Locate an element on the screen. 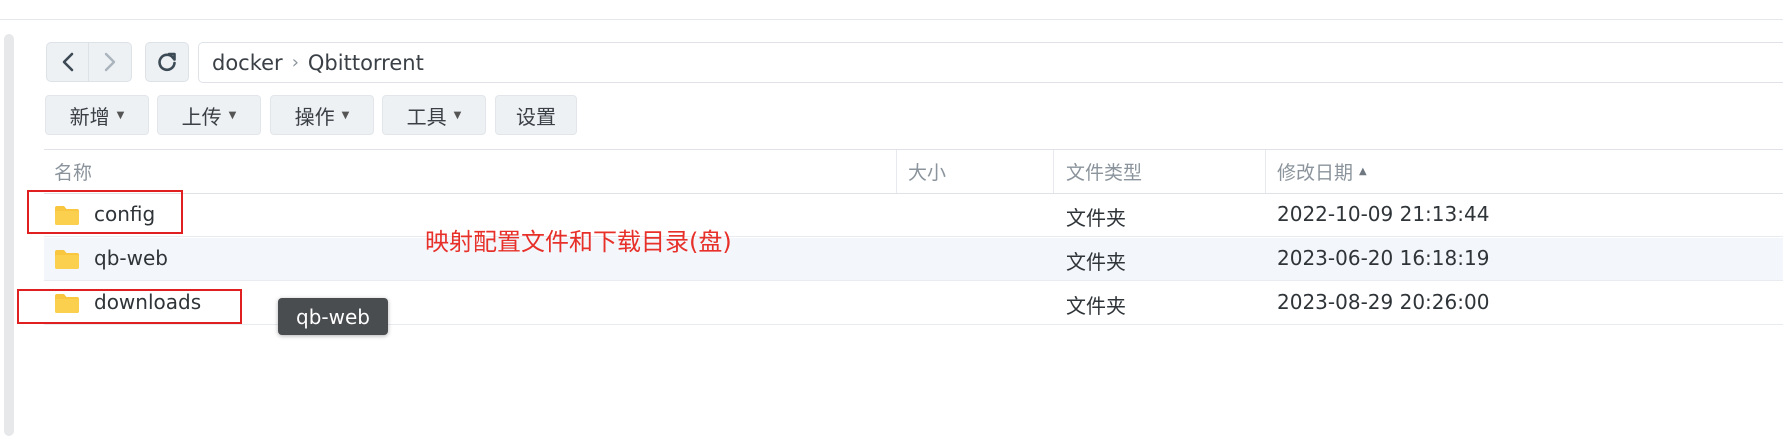 This screenshot has height=436, width=1783. column-header-modified: 修改日期 ▲ is located at coordinates (1322, 171).